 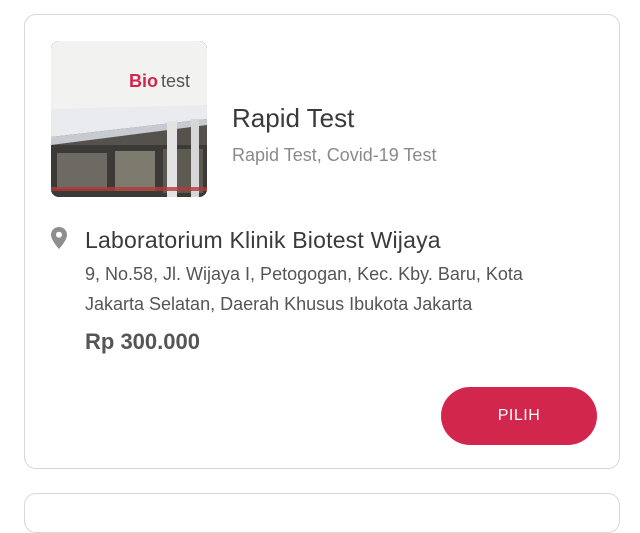 What do you see at coordinates (59, 238) in the screenshot?
I see `location-pin-icon` at bounding box center [59, 238].